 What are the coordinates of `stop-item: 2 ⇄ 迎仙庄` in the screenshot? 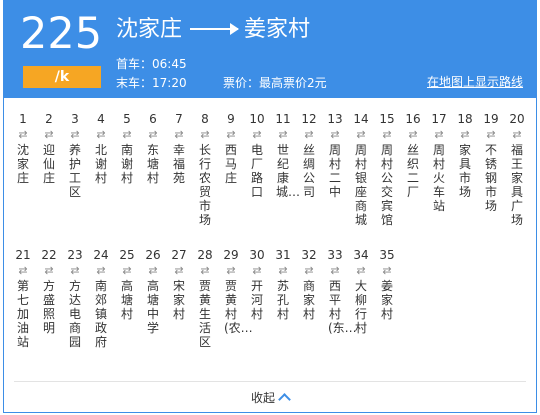 It's located at (49, 148).